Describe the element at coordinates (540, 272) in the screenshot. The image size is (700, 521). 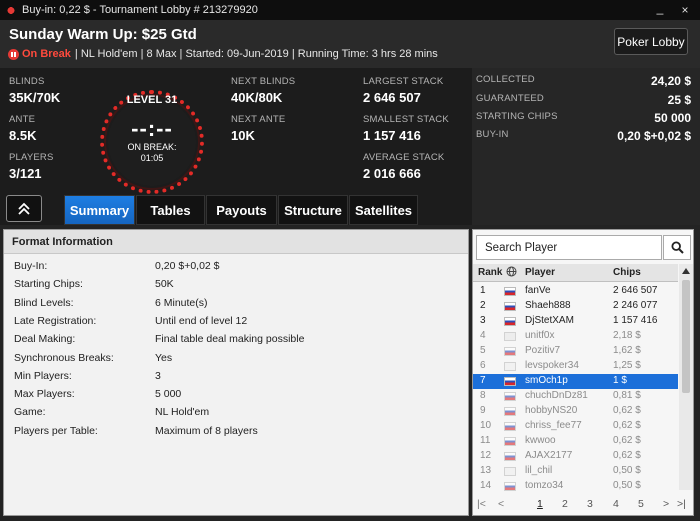
I see `player-column-header: Player` at that location.